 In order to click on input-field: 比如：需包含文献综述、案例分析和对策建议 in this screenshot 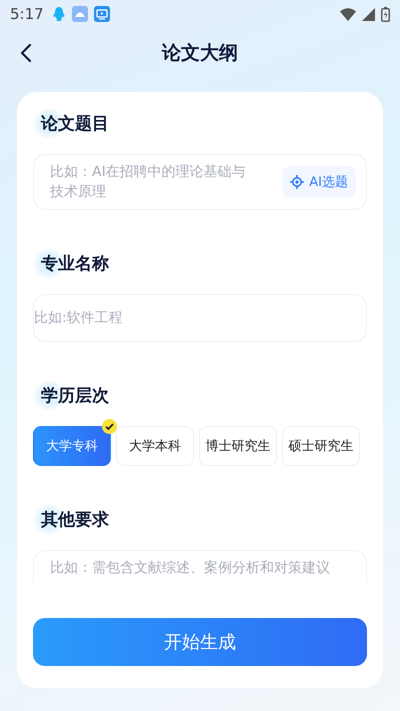, I will do `click(200, 566)`.